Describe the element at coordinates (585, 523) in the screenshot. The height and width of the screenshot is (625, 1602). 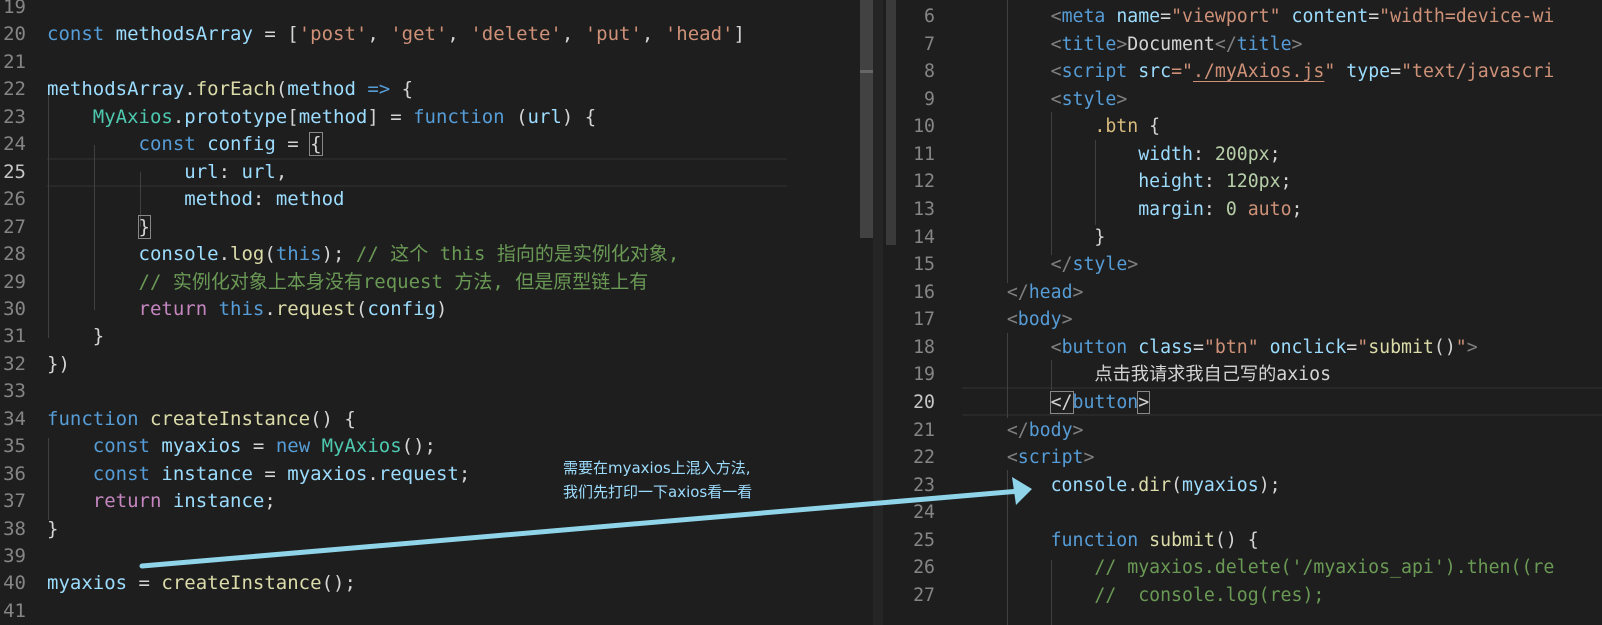
I see `annotation-arrow` at that location.